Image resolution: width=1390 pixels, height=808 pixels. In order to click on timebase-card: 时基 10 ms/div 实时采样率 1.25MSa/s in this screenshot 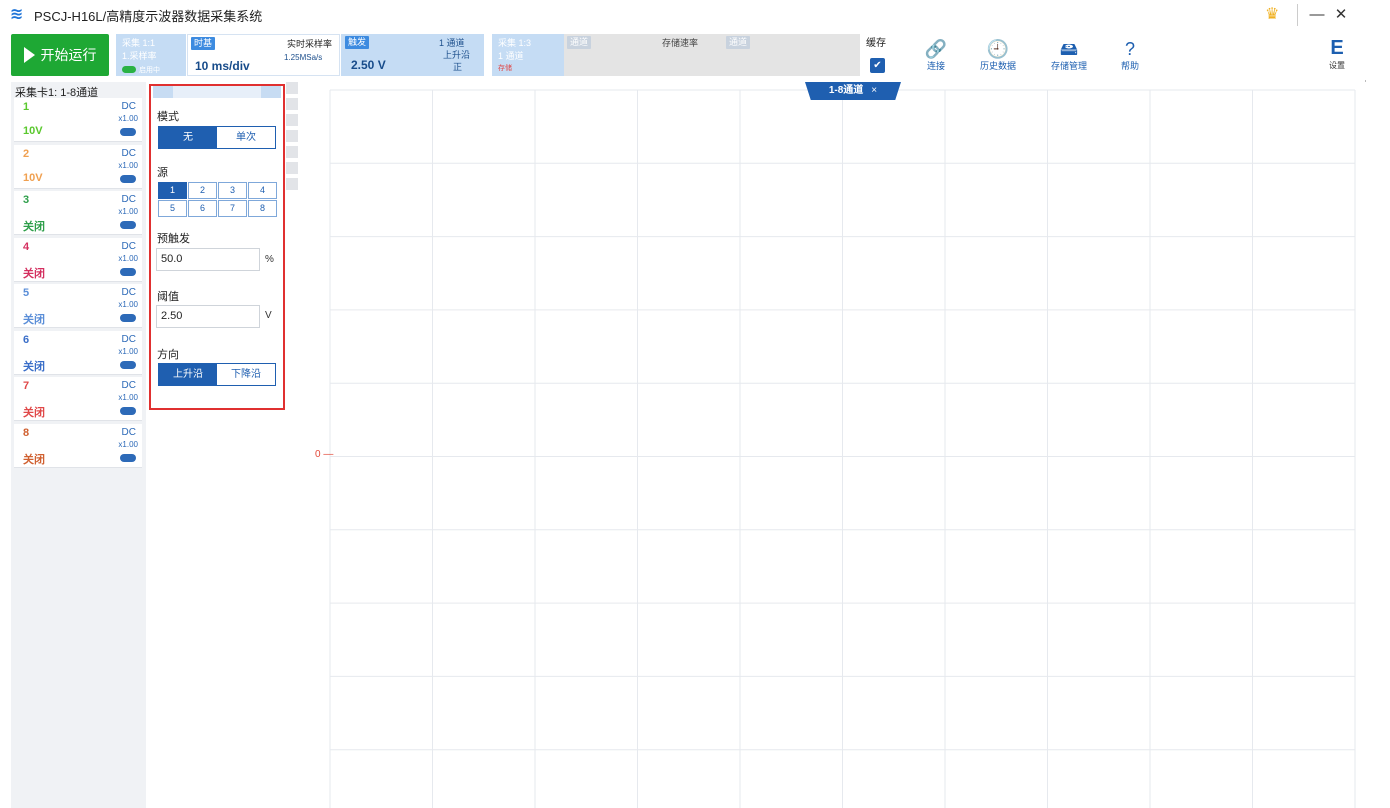, I will do `click(263, 55)`.